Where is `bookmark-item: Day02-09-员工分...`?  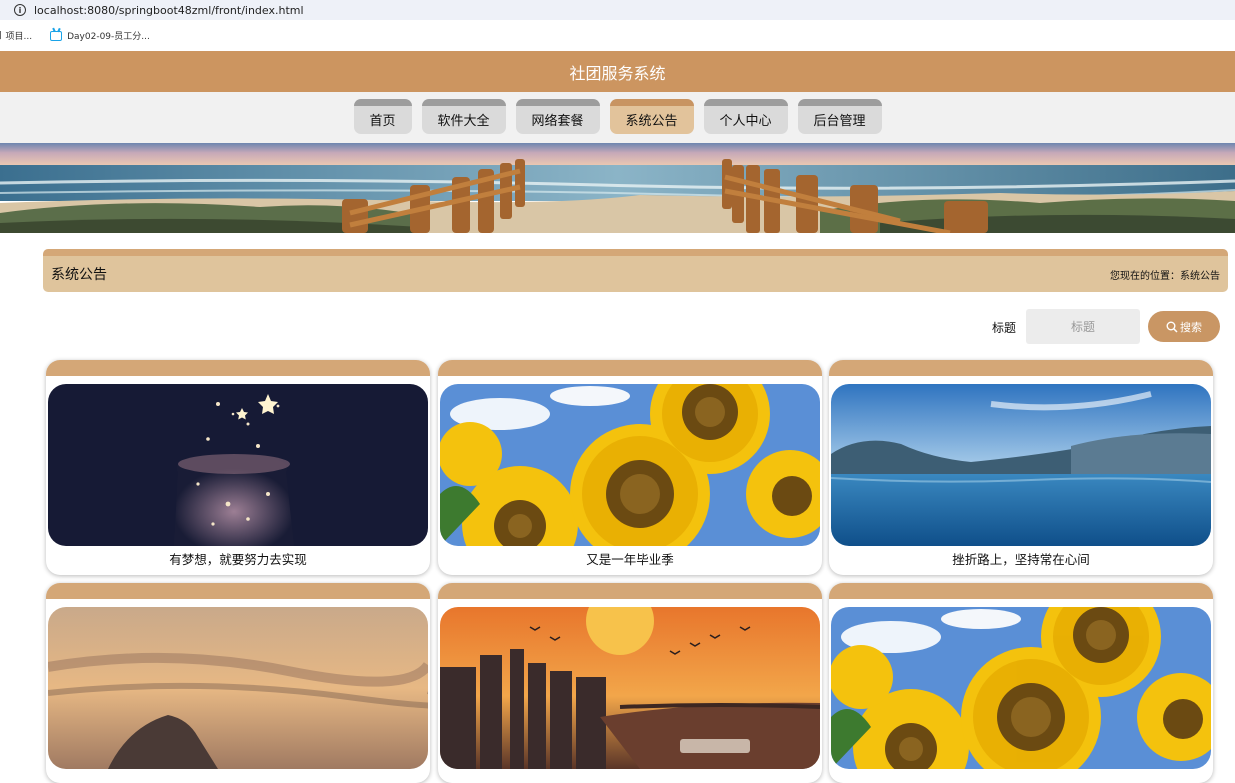
bookmark-item: Day02-09-员工分... is located at coordinates (100, 35).